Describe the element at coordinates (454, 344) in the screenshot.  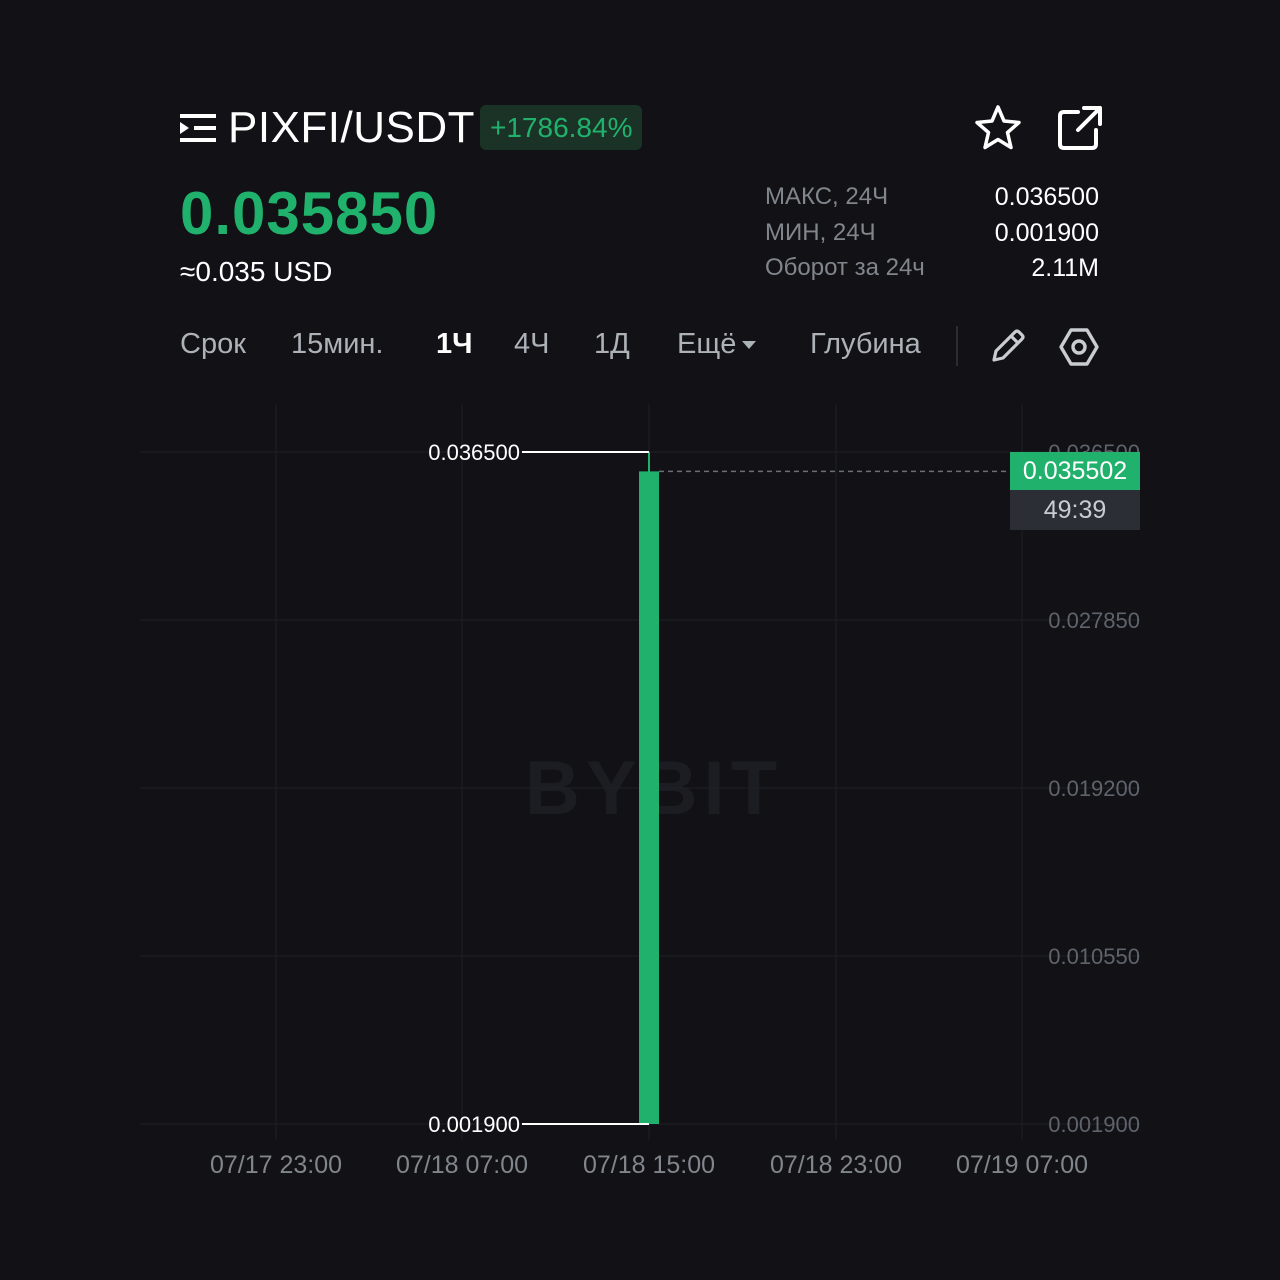
I see `interval-1h: 1Ч` at that location.